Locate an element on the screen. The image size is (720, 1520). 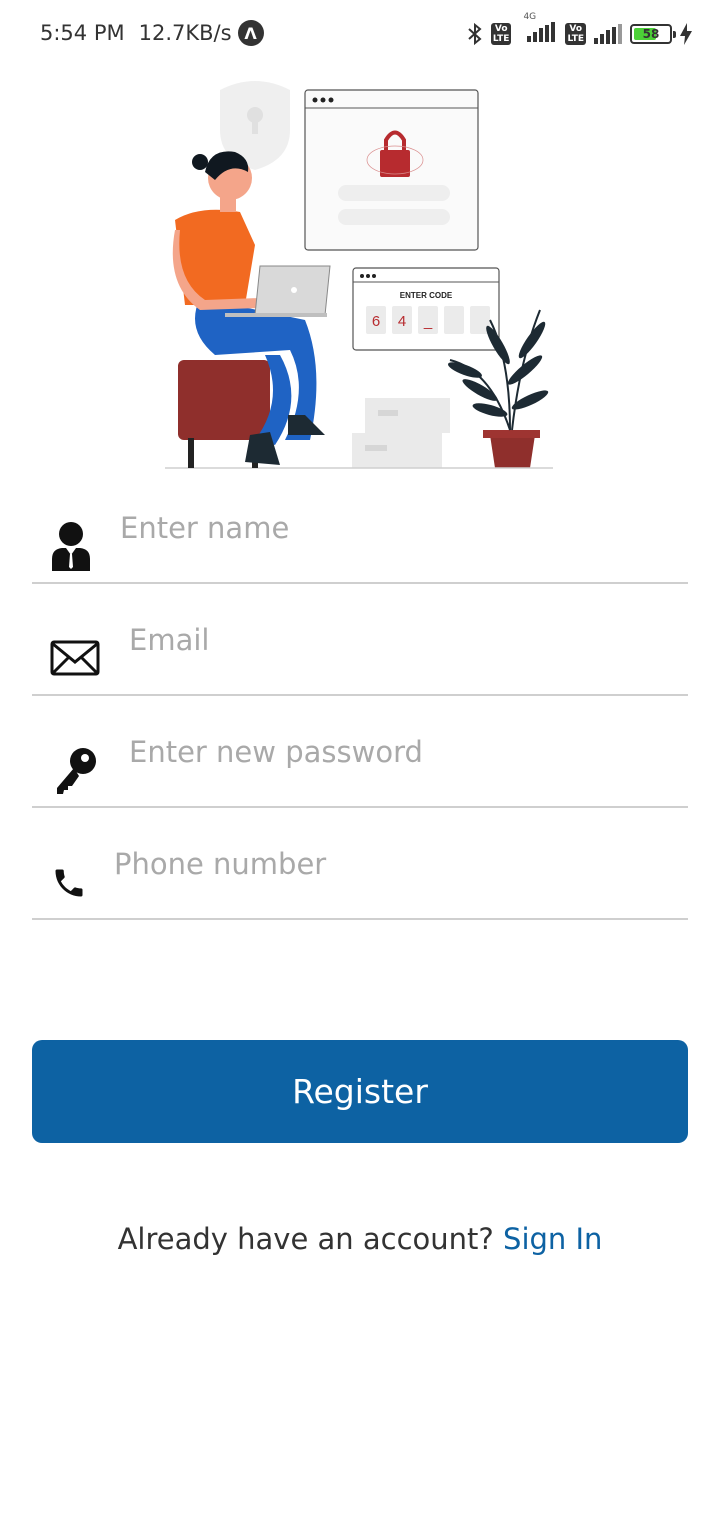
volte-icon-2: Vo LTE is located at coordinates (575, 34).